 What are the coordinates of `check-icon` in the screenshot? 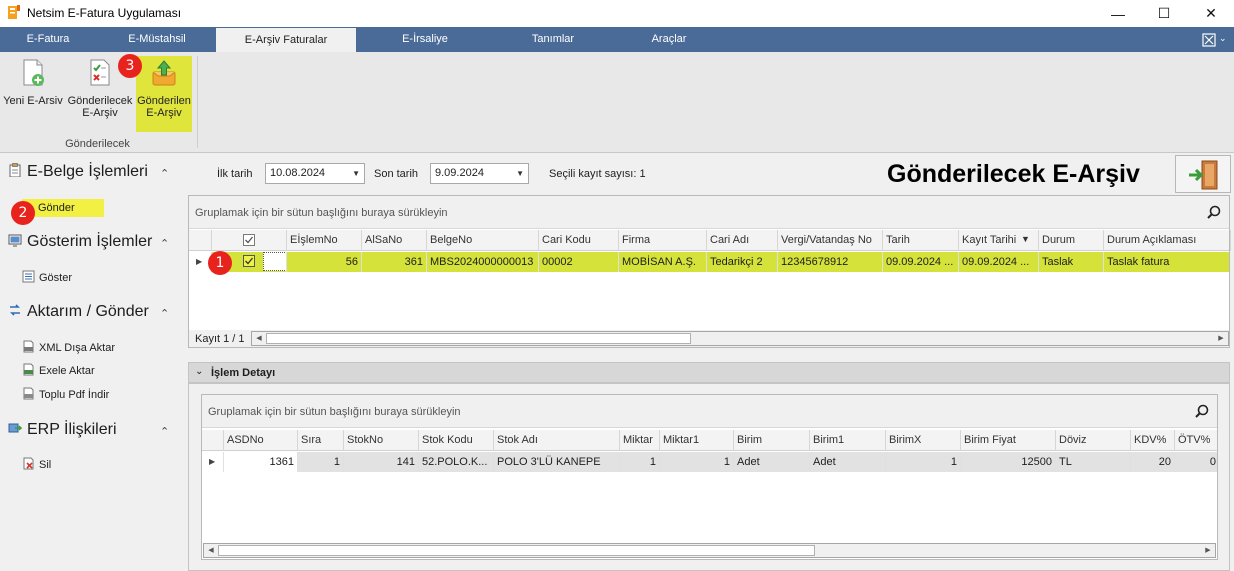 It's located at (249, 261).